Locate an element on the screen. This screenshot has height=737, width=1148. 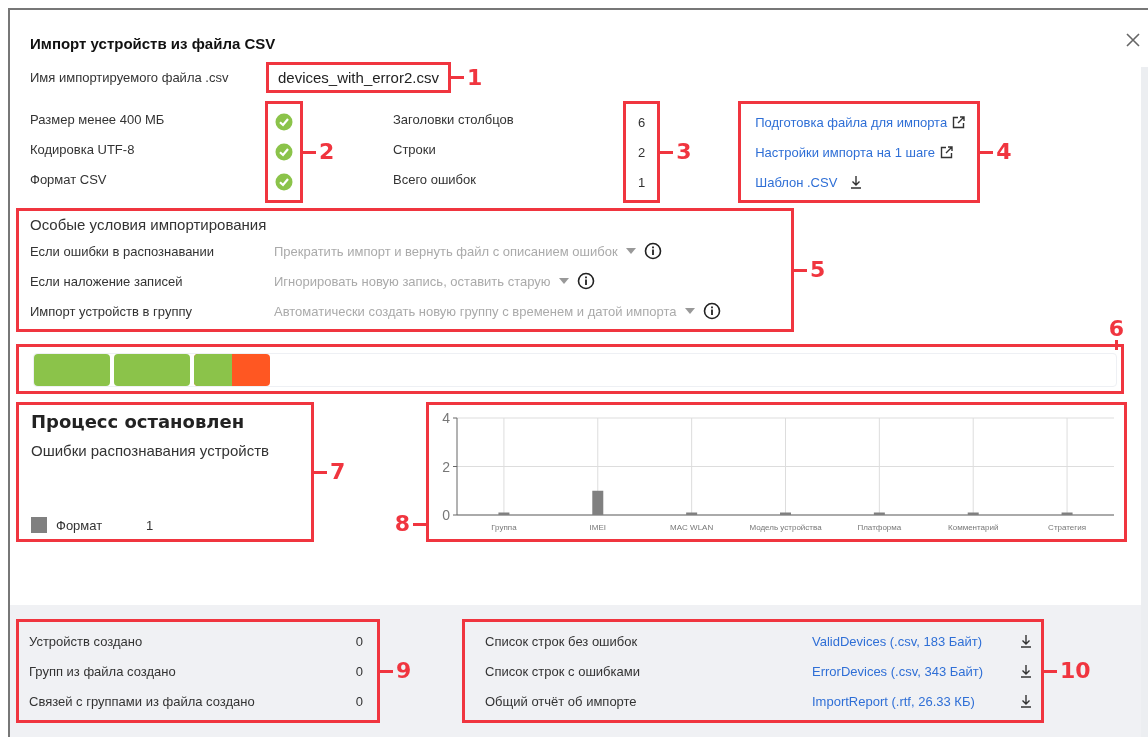
dropdown: Игнорировать новую запись, оставить старую is located at coordinates (421, 281).